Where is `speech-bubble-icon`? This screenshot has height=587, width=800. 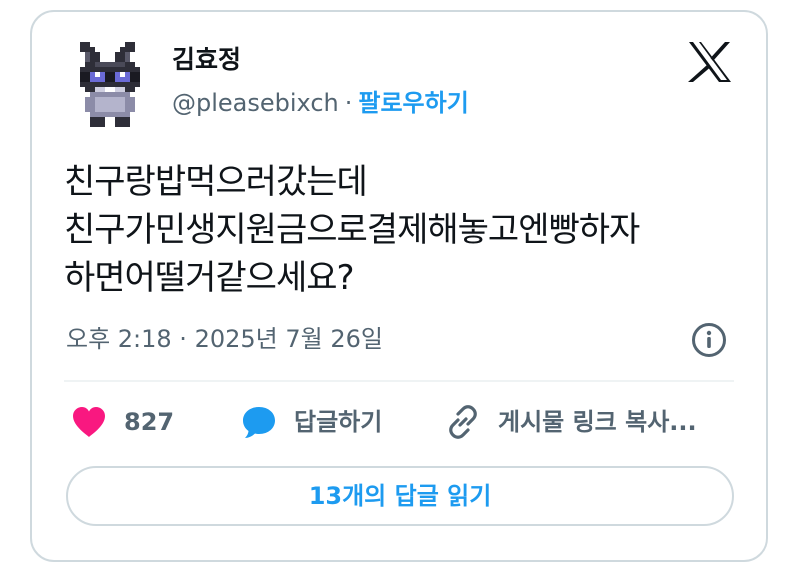 speech-bubble-icon is located at coordinates (259, 422).